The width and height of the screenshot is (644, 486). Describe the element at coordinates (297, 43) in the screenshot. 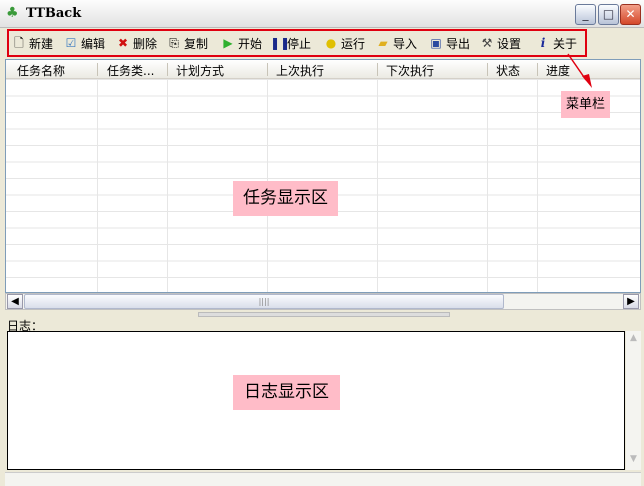

I see `toolbar-highlight-box` at that location.